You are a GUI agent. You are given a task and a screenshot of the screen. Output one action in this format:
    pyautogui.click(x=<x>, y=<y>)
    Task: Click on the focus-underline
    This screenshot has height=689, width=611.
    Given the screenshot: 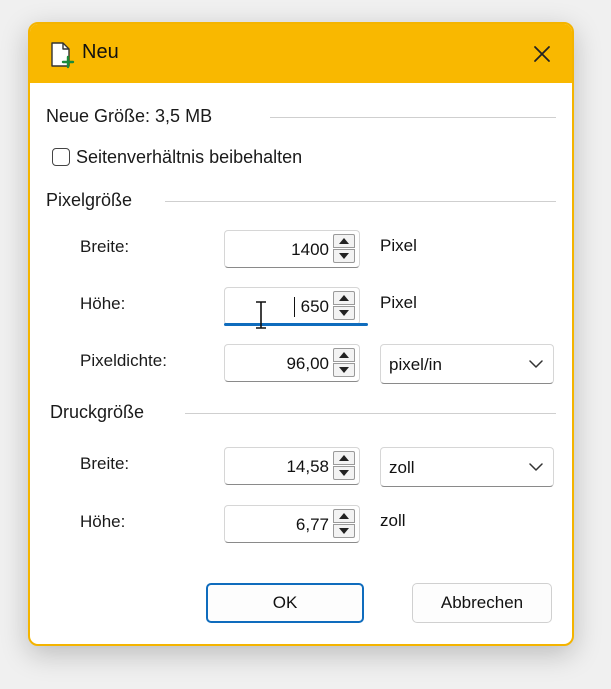 What is the action you would take?
    pyautogui.click(x=296, y=324)
    